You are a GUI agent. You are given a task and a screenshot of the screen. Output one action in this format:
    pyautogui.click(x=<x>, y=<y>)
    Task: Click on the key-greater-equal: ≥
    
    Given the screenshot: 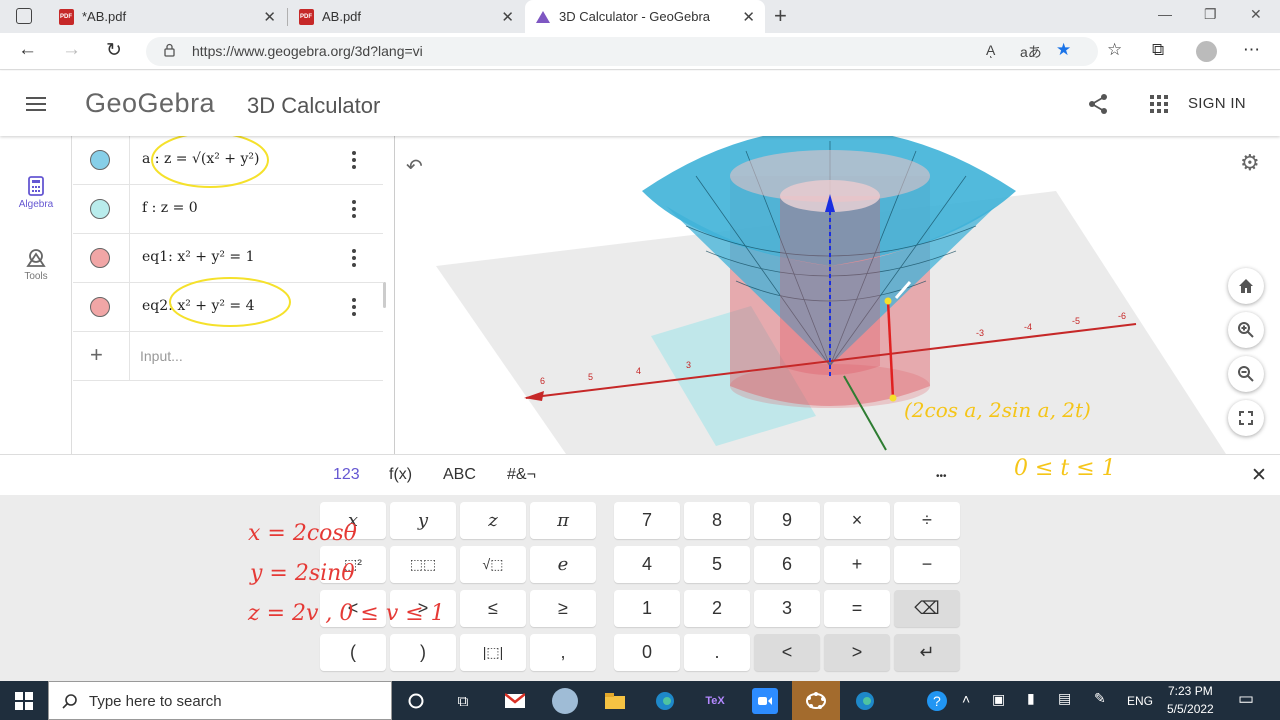 What is the action you would take?
    pyautogui.click(x=563, y=608)
    